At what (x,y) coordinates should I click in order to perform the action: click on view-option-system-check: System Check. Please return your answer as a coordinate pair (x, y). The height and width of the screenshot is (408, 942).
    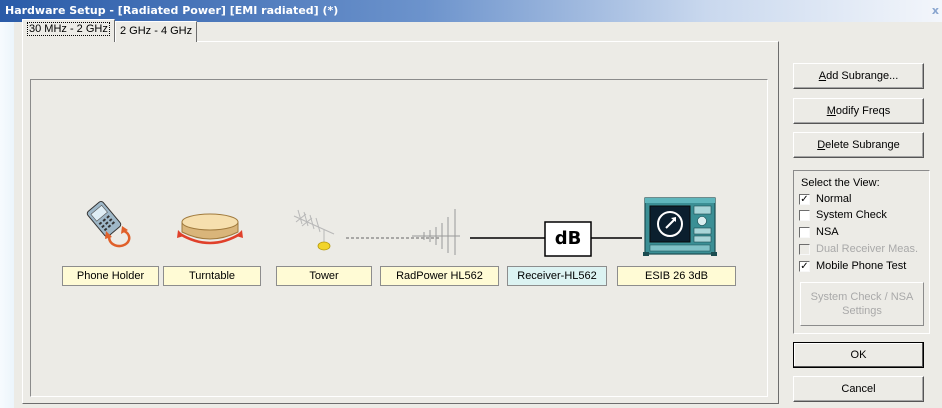
    Looking at the image, I should click on (843, 215).